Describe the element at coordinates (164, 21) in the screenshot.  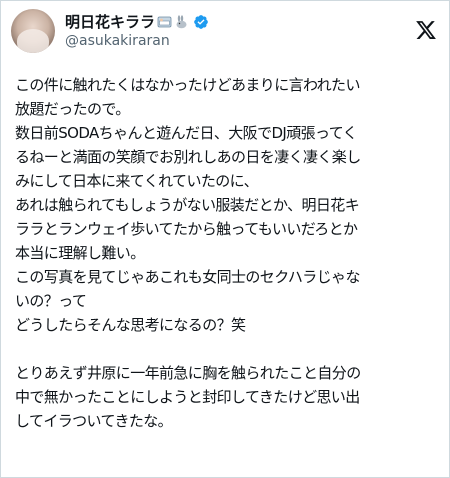
I see `hotel-bed-icon` at that location.